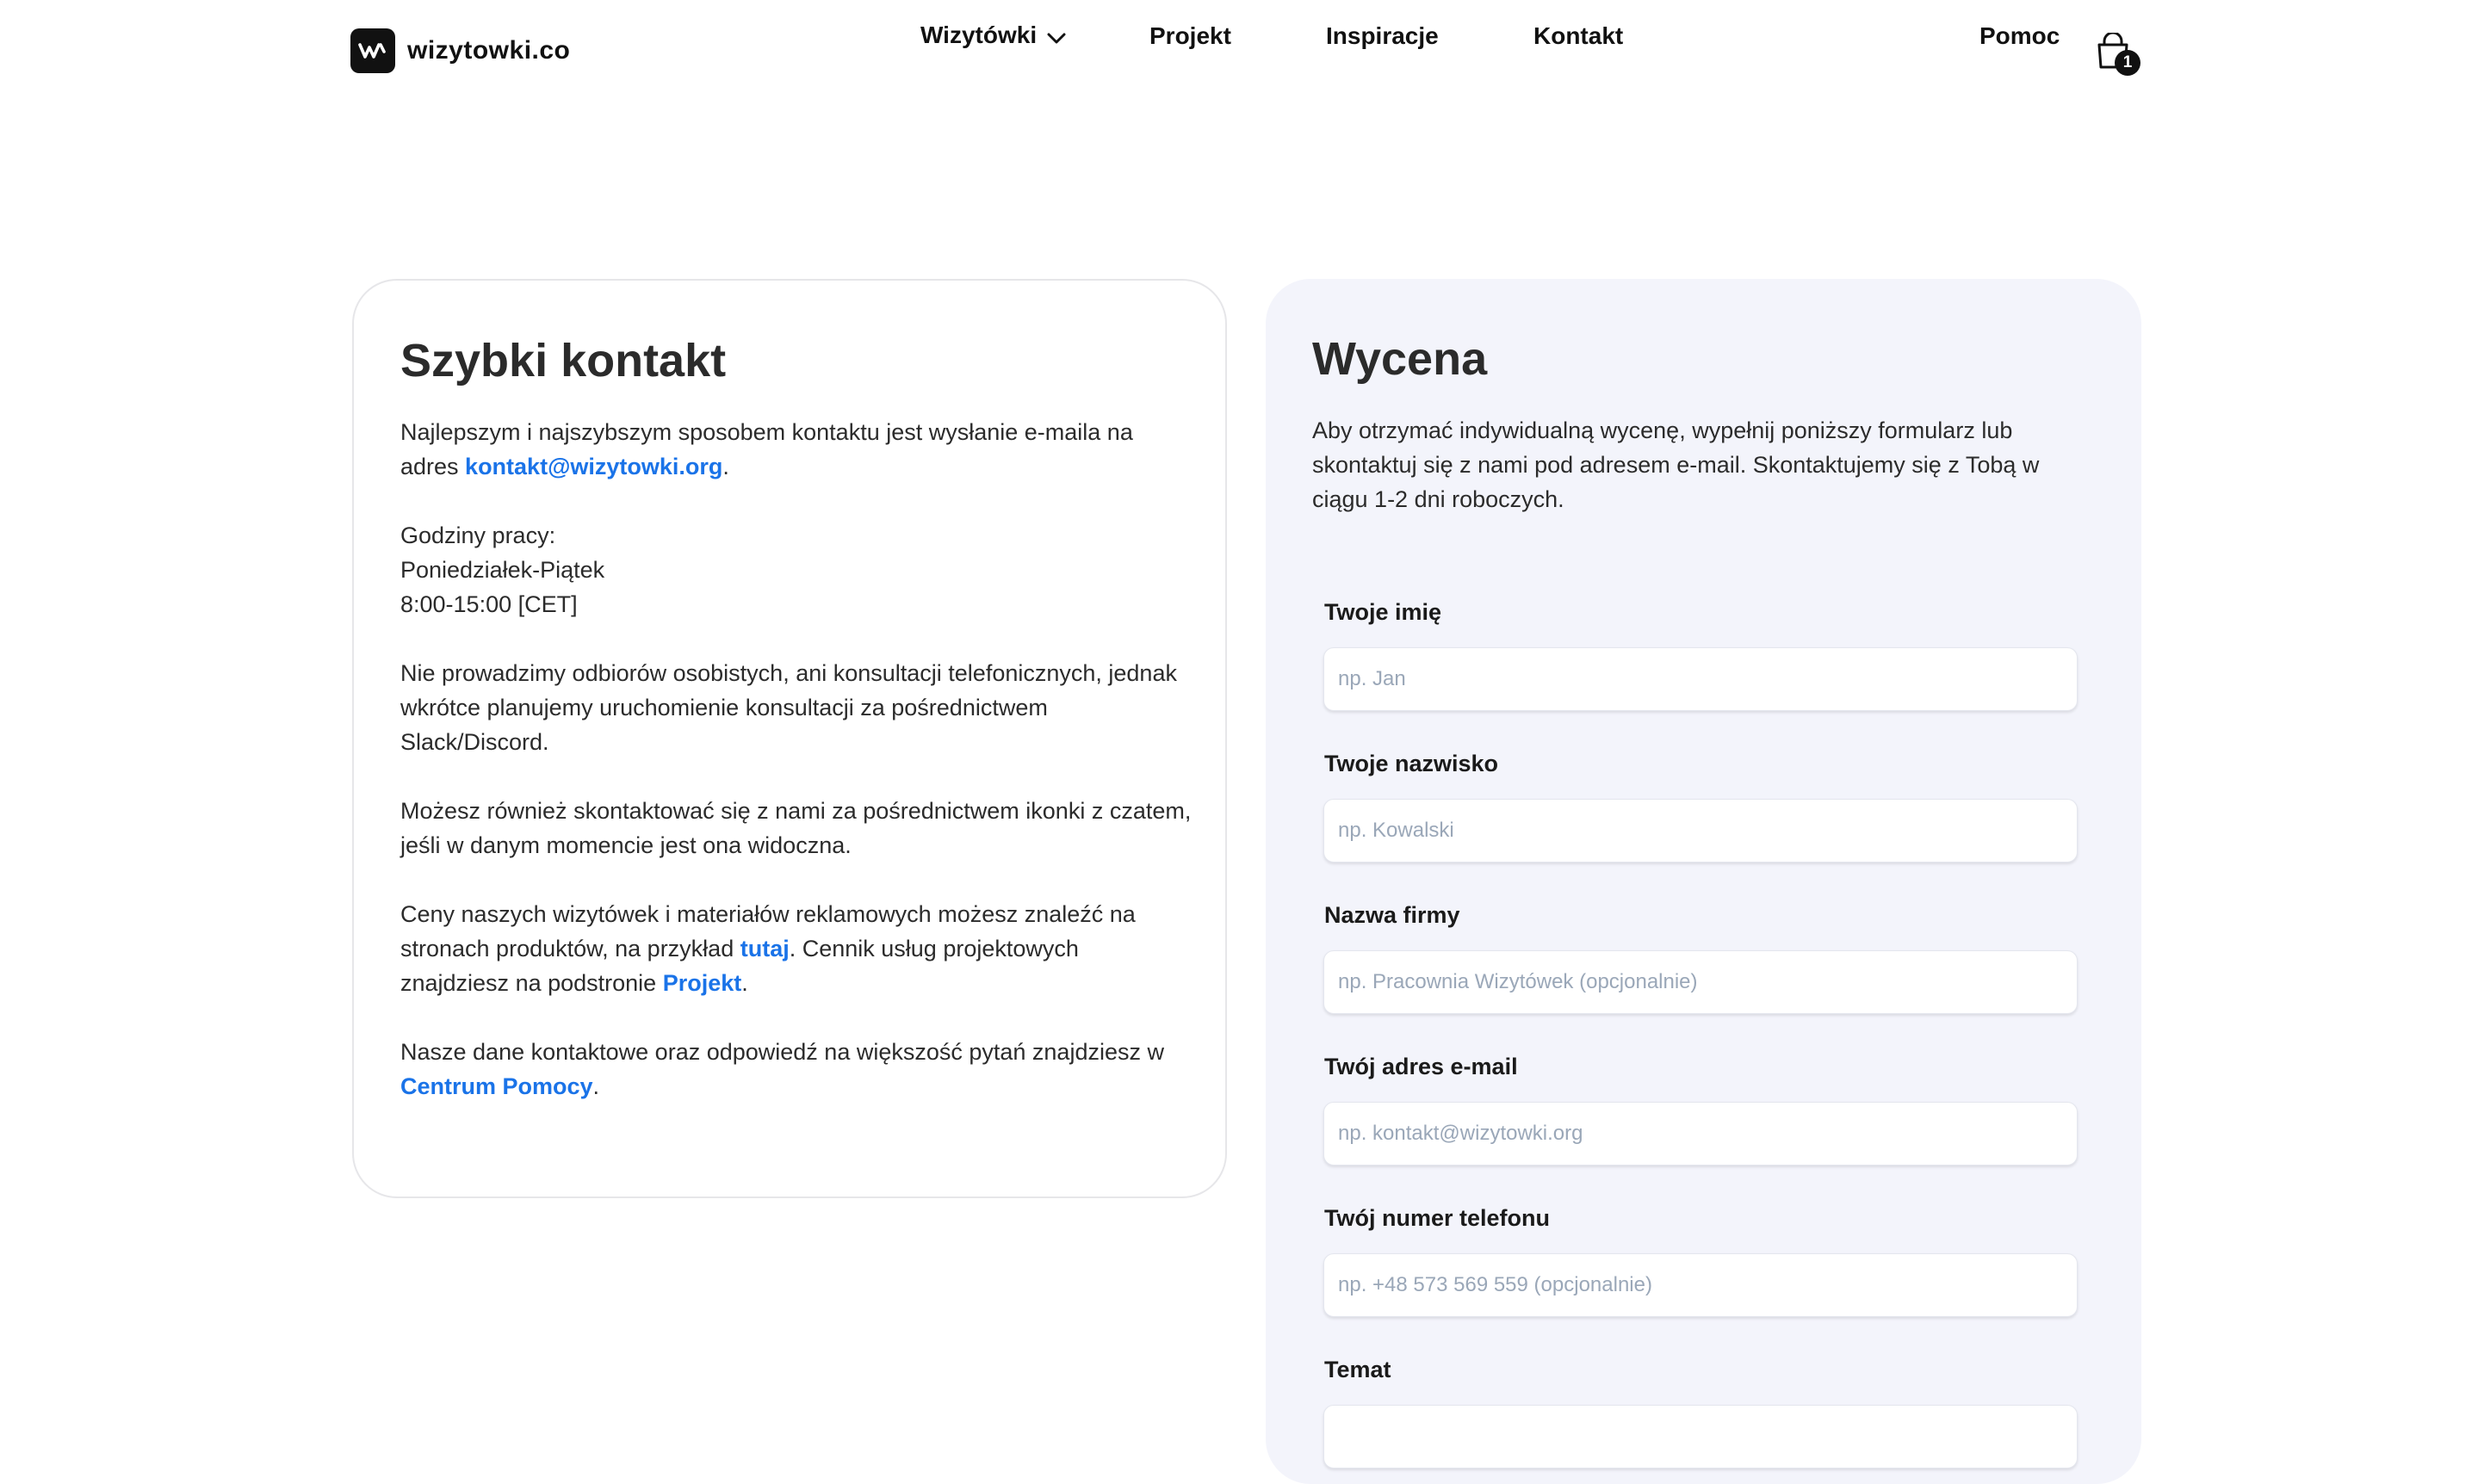 The image size is (2478, 1484). I want to click on cart-button: 1, so click(2120, 56).